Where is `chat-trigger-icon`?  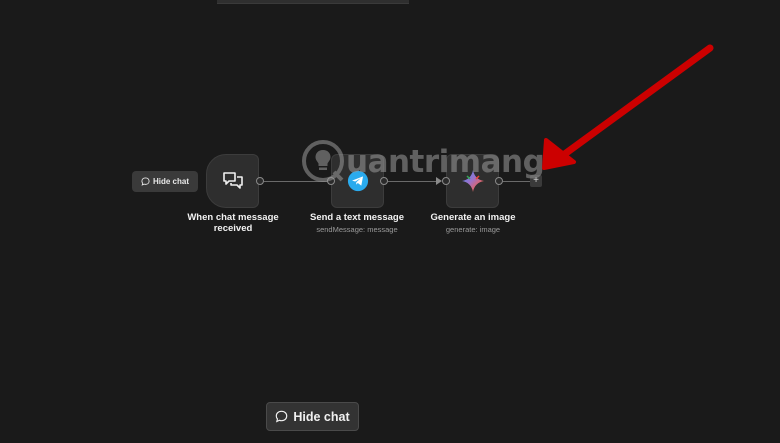 chat-trigger-icon is located at coordinates (232, 180).